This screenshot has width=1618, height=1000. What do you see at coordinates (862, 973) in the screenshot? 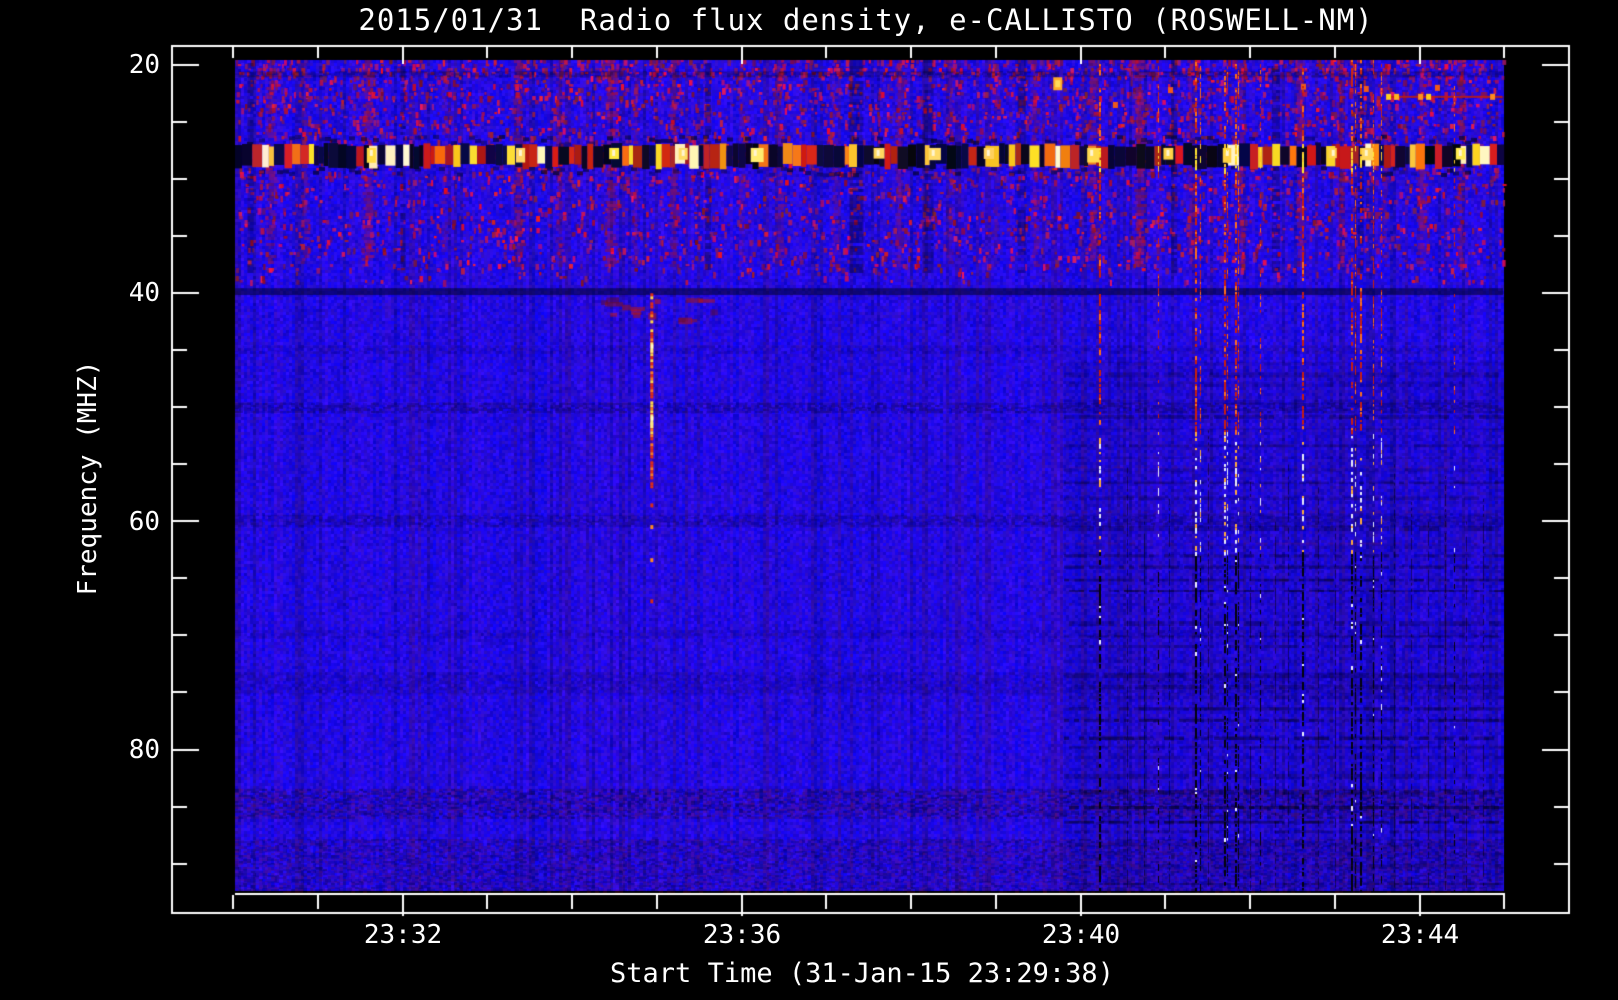
I see `x-axis-label: Start Time (31-Jan-15 23:29:38)` at bounding box center [862, 973].